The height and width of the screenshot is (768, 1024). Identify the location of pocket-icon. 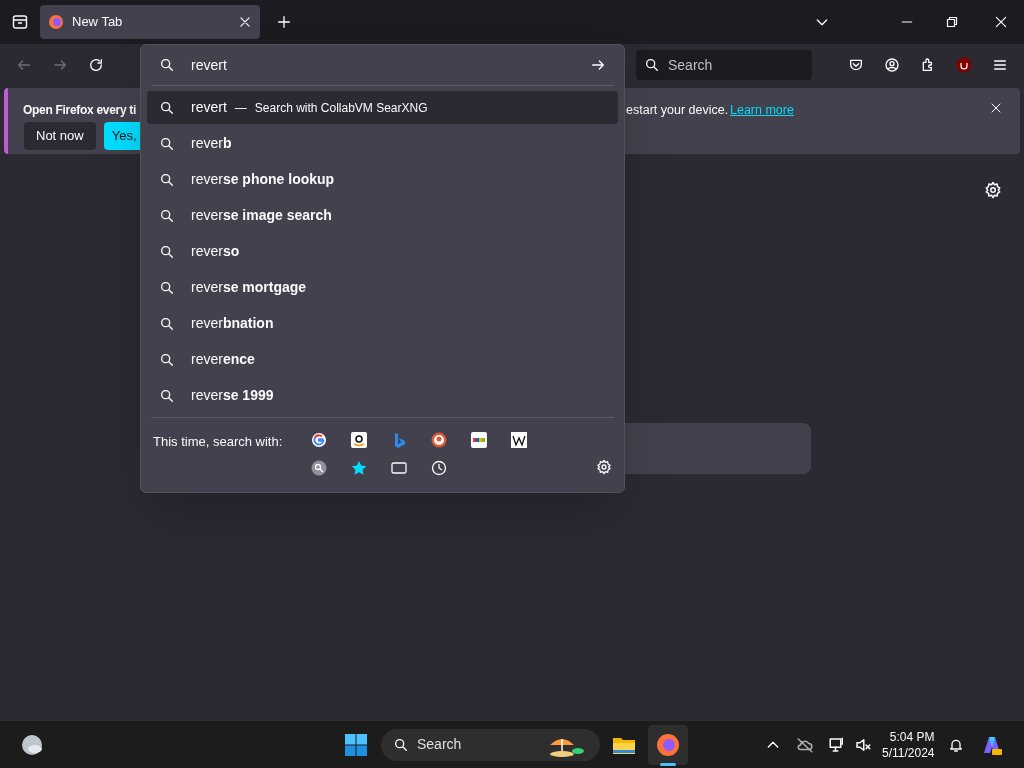
(856, 65).